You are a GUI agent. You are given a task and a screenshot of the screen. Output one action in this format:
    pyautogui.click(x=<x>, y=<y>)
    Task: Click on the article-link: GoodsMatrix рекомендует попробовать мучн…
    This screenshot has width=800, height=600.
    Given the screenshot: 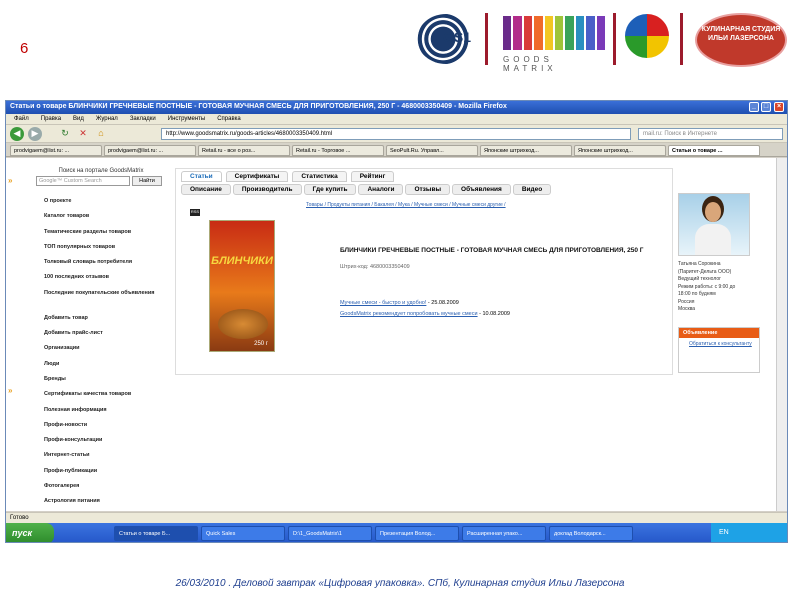 What is the action you would take?
    pyautogui.click(x=409, y=314)
    